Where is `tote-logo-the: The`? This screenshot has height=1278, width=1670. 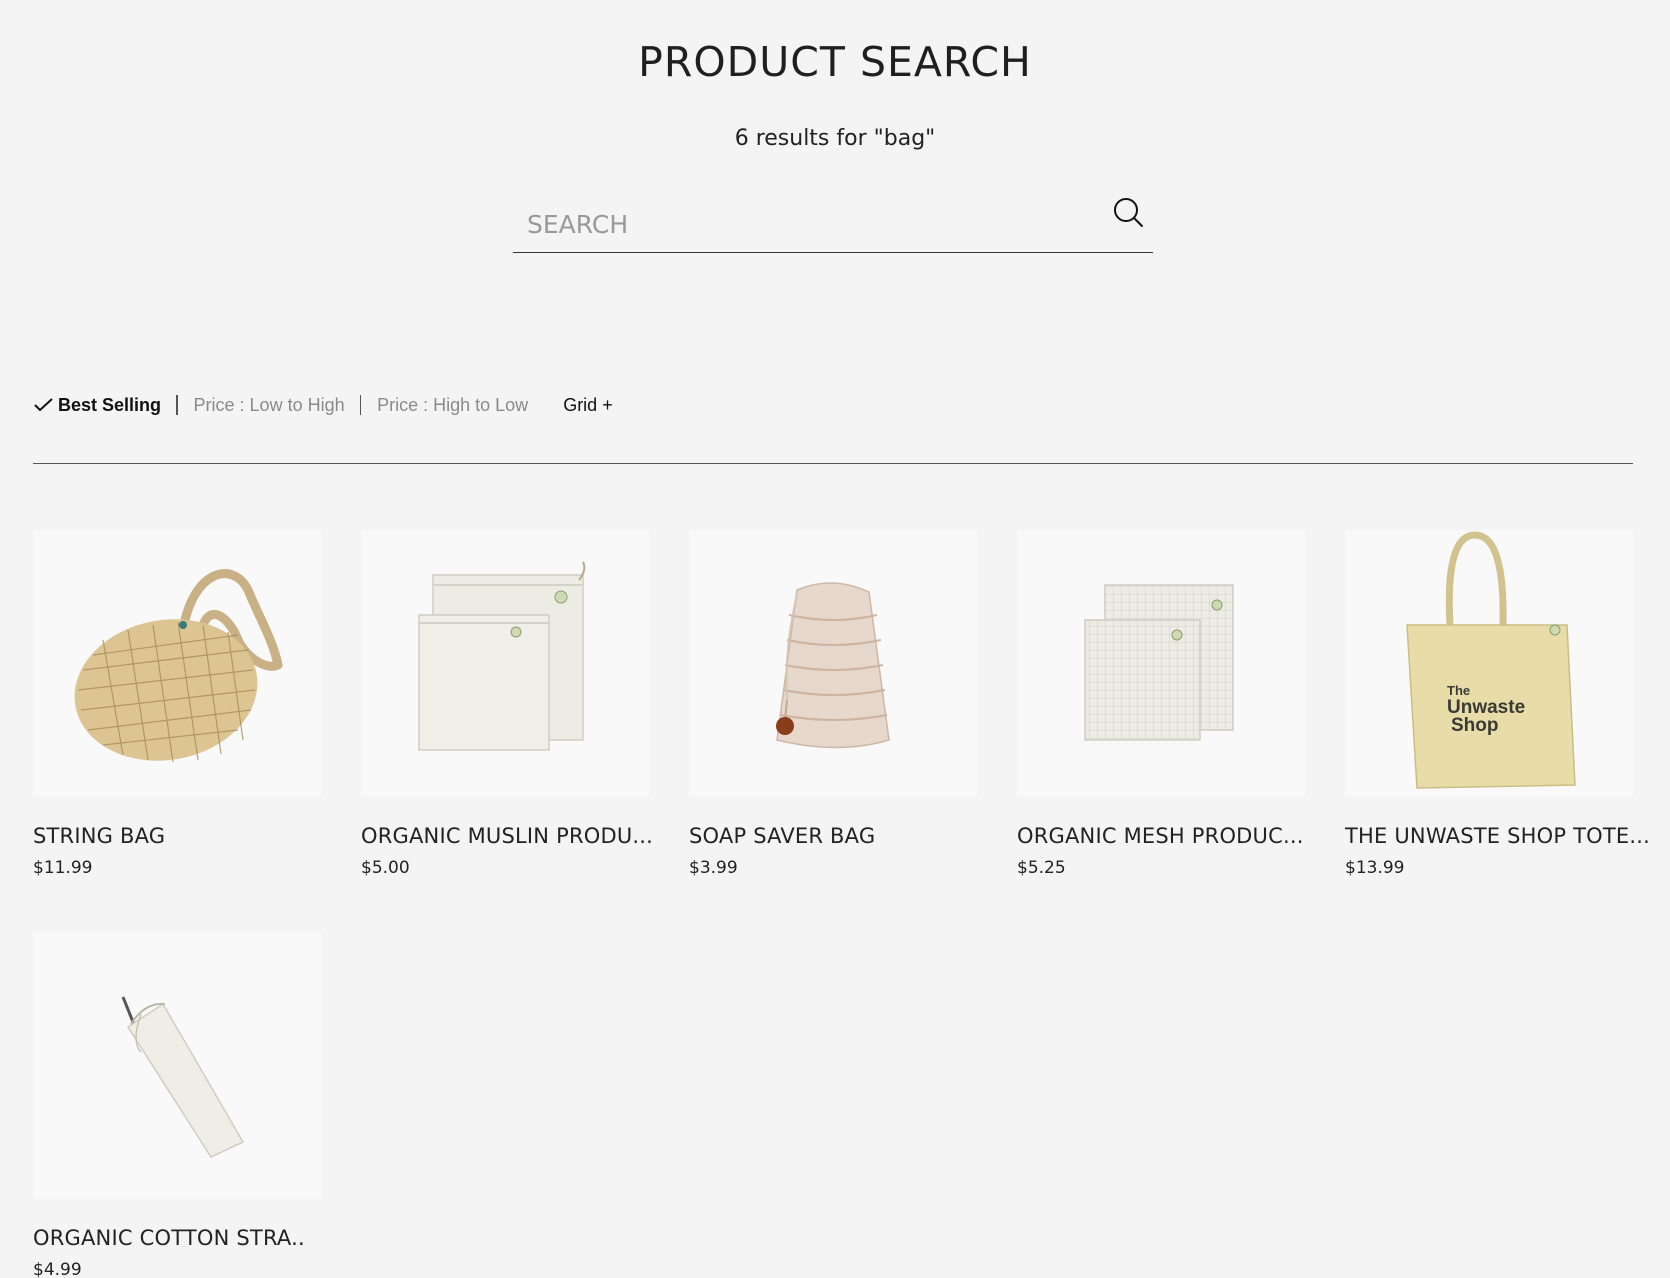 tote-logo-the: The is located at coordinates (1458, 690).